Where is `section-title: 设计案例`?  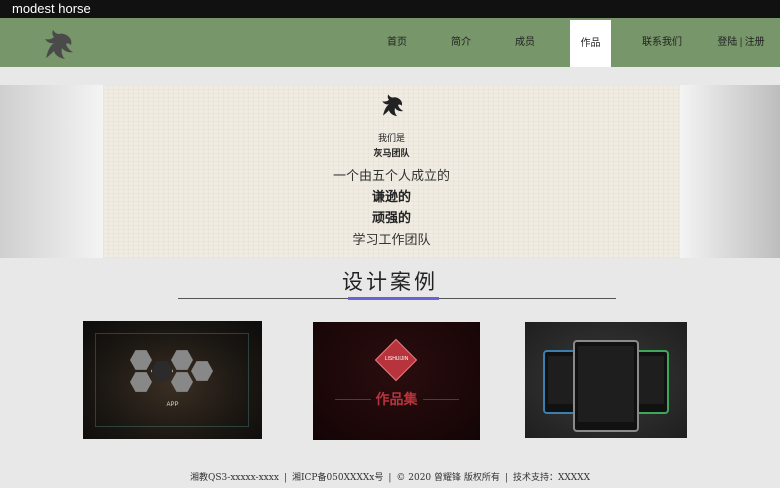
section-title: 设计案例 is located at coordinates (390, 282).